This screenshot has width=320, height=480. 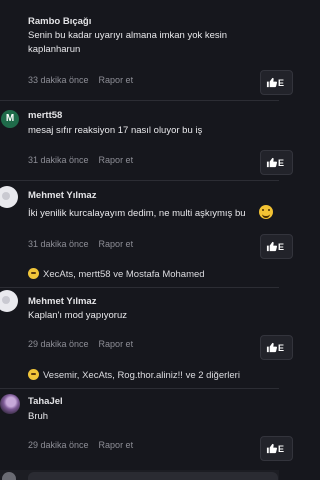 I want to click on smile-emoji-icon, so click(x=266, y=212).